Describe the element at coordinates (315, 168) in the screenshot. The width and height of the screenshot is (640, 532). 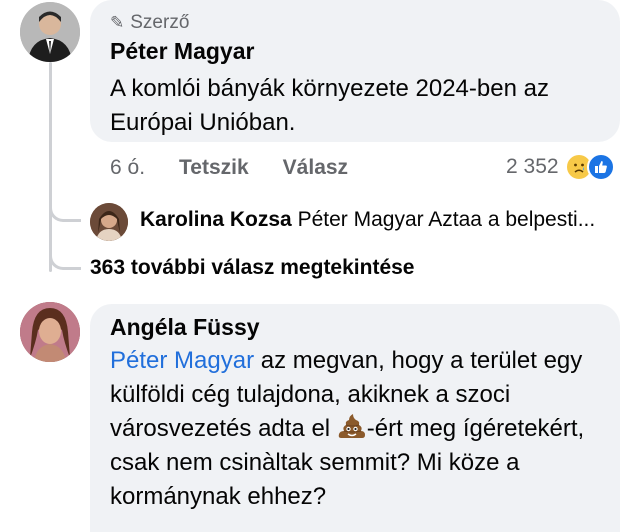
I see `reply-button: Válasz` at that location.